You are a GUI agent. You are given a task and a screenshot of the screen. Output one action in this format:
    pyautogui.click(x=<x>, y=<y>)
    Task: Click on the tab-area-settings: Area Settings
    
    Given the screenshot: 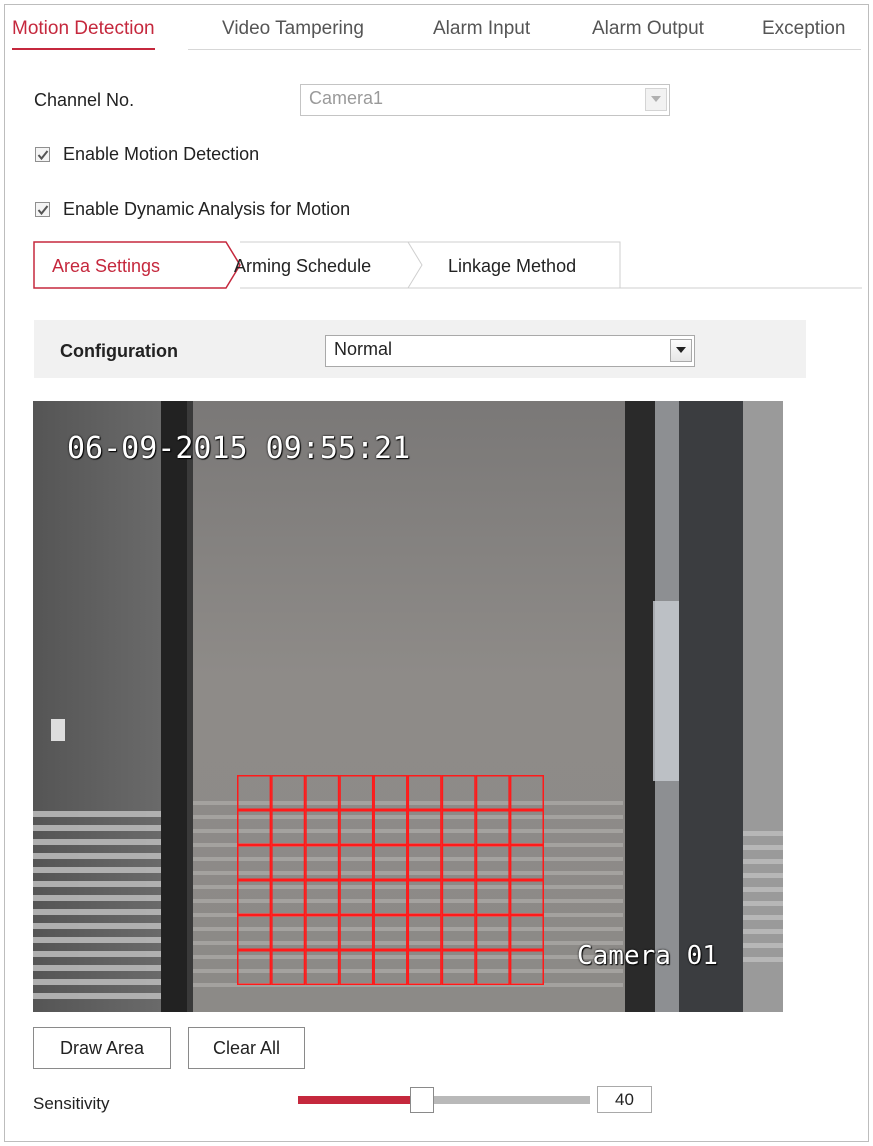 What is the action you would take?
    pyautogui.click(x=137, y=265)
    